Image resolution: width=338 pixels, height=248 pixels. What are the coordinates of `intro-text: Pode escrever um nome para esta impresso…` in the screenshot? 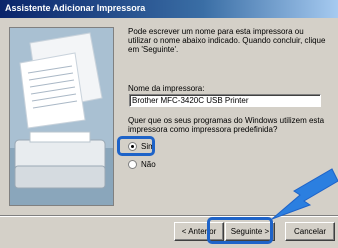 It's located at (227, 40).